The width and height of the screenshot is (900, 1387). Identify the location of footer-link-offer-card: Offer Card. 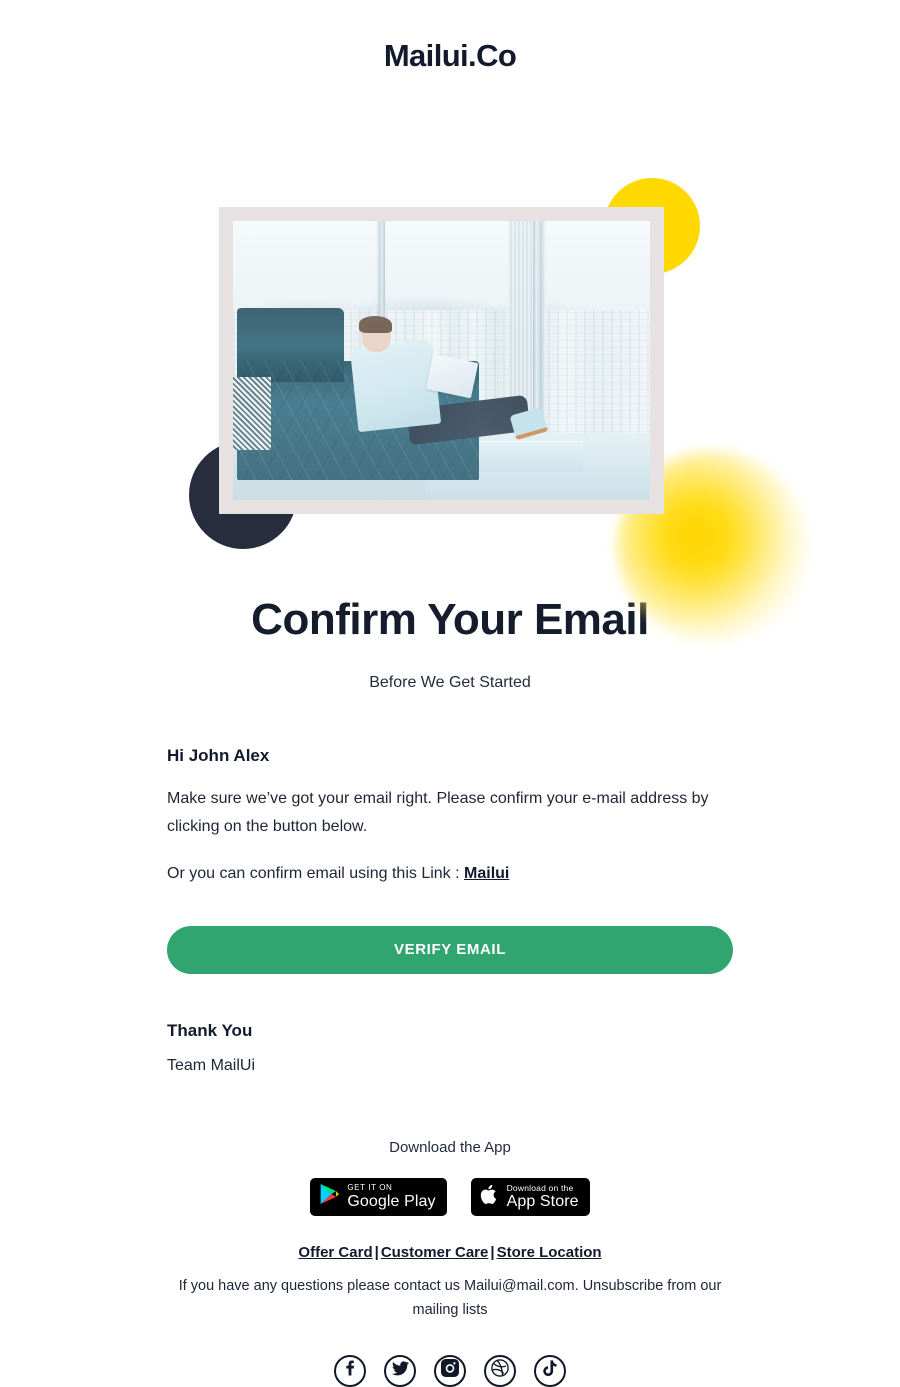
(335, 1252).